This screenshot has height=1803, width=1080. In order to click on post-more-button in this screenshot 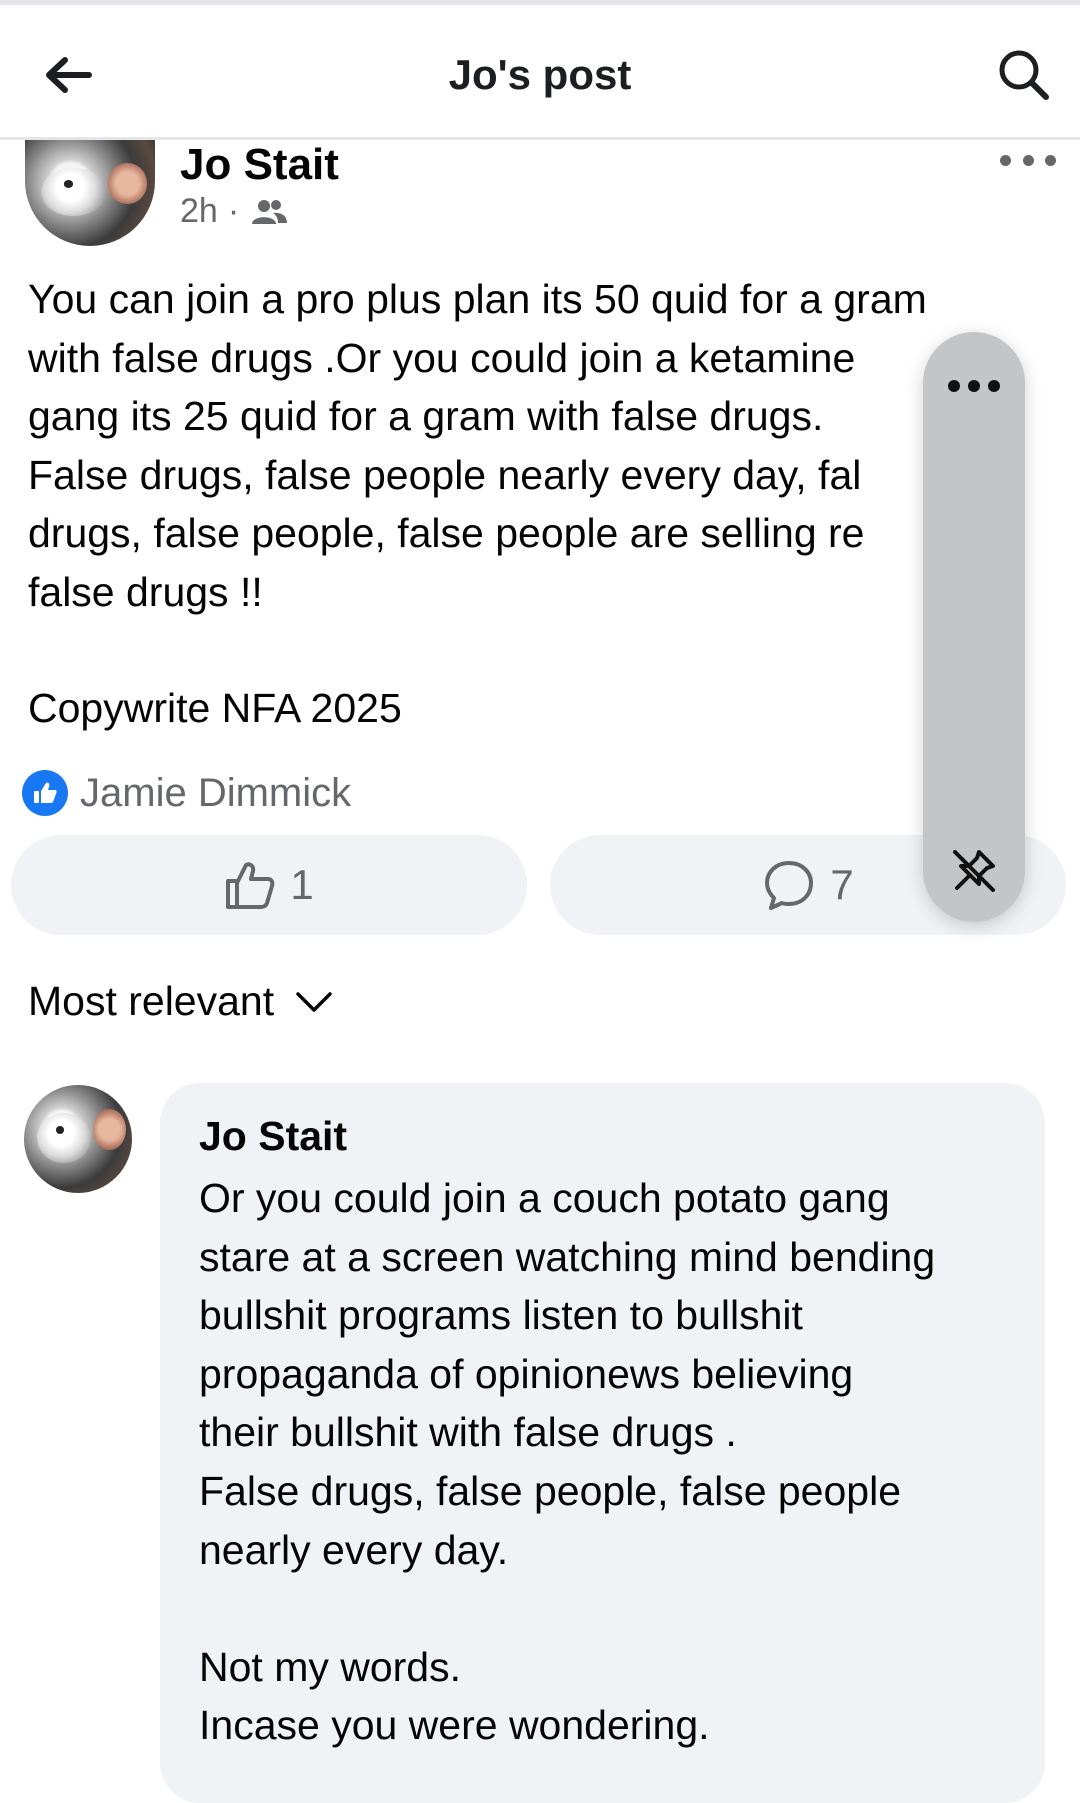, I will do `click(1028, 160)`.